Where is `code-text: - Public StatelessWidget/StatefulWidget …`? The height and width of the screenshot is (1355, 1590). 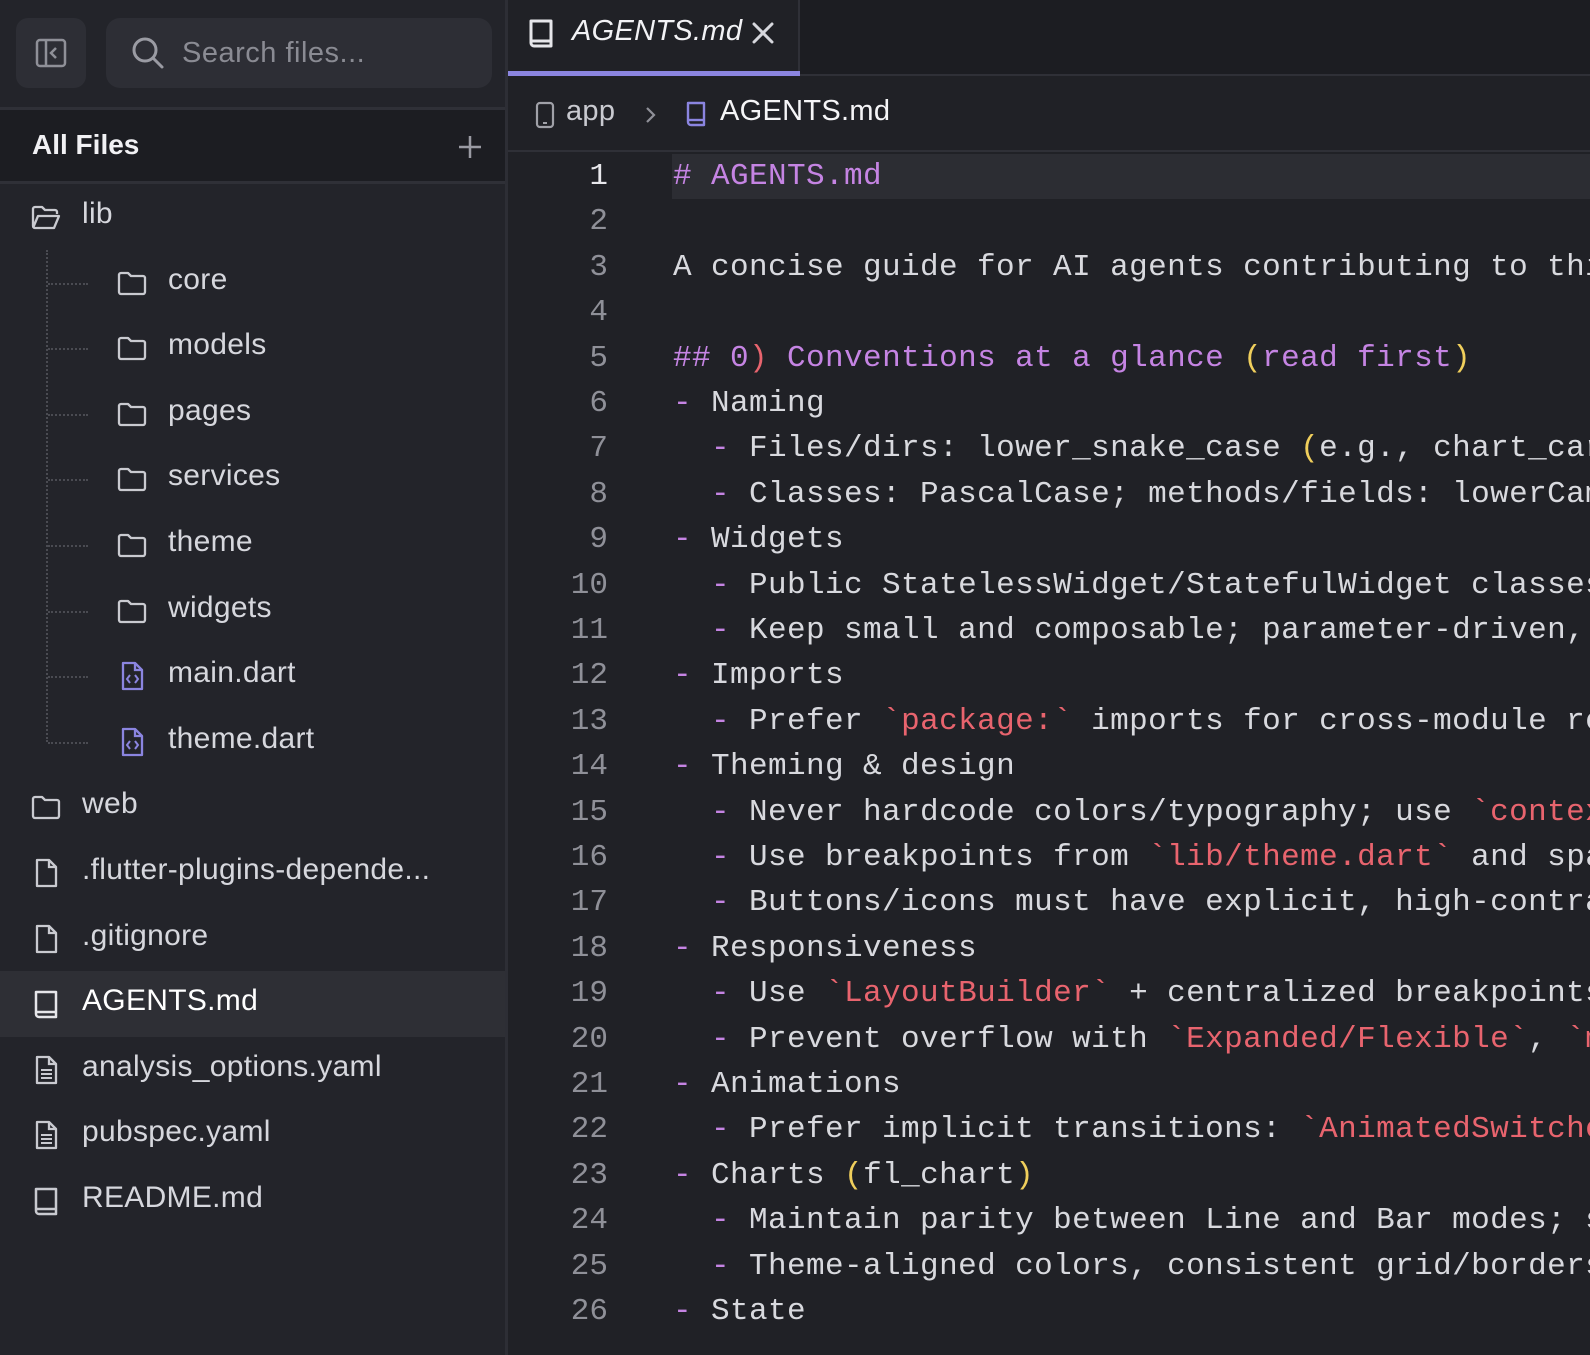
code-text: - Public StatelessWidget/StatefulWidget … is located at coordinates (1131, 585).